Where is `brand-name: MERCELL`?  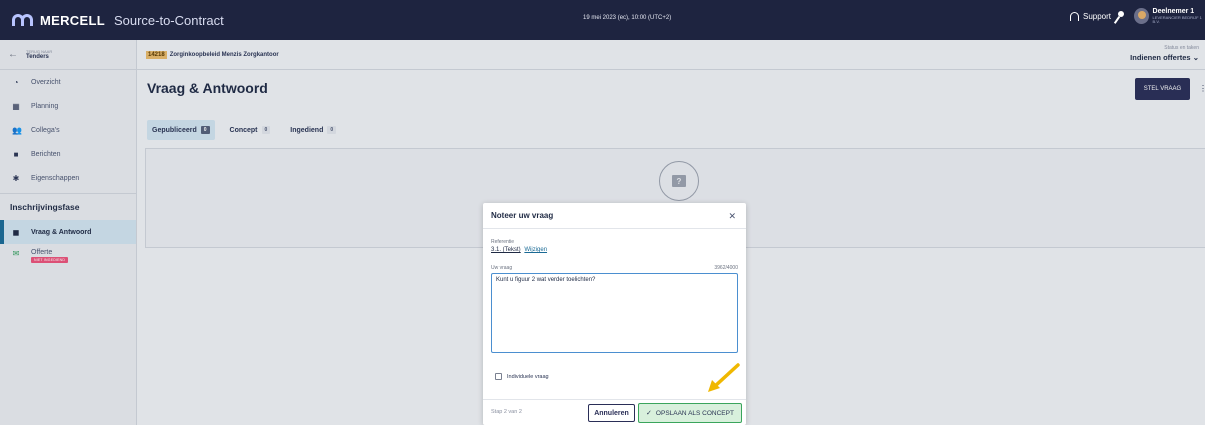 brand-name: MERCELL is located at coordinates (72, 20).